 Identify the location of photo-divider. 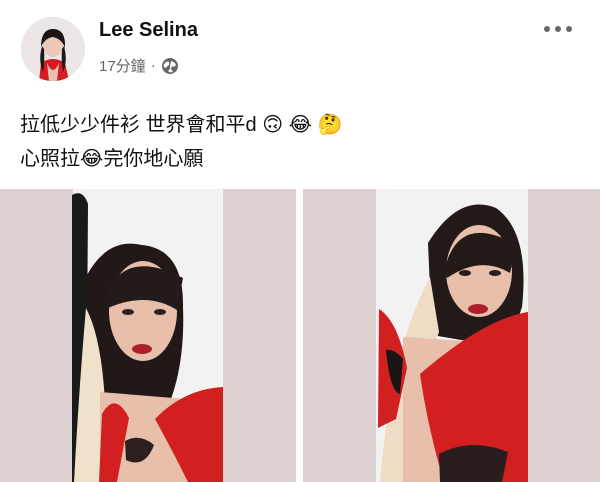
(299, 335).